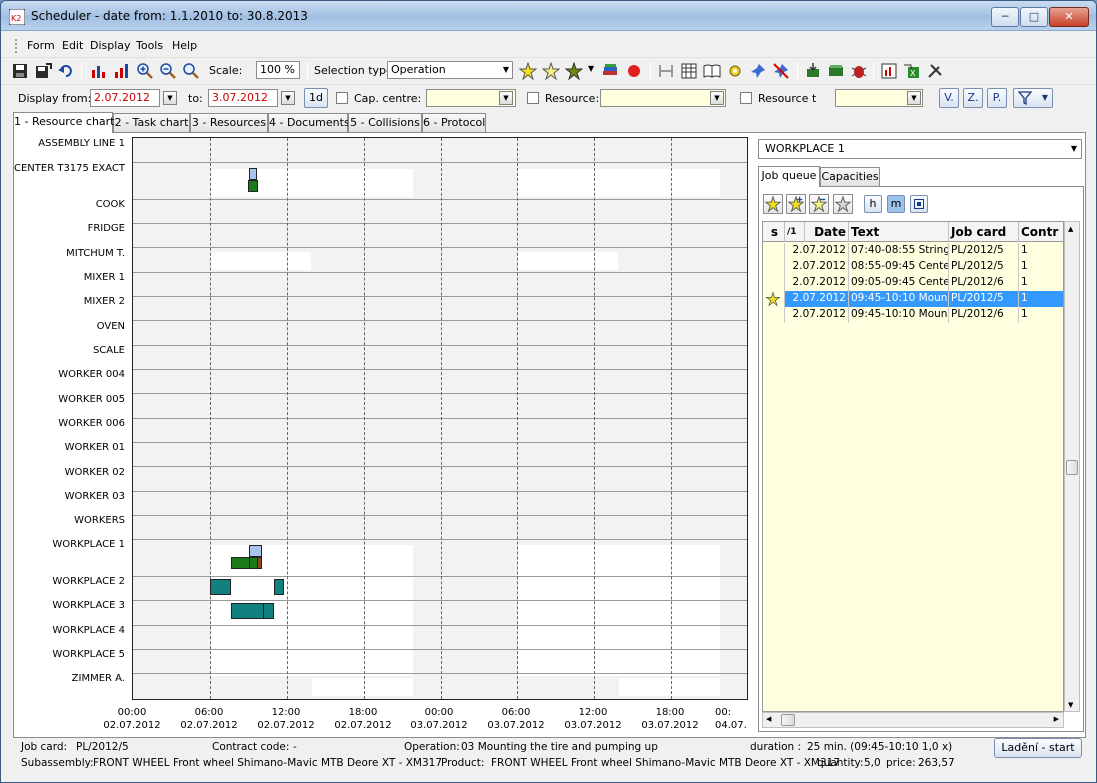  I want to click on workplace-select: WORKPLACE 1 ▼, so click(920, 149).